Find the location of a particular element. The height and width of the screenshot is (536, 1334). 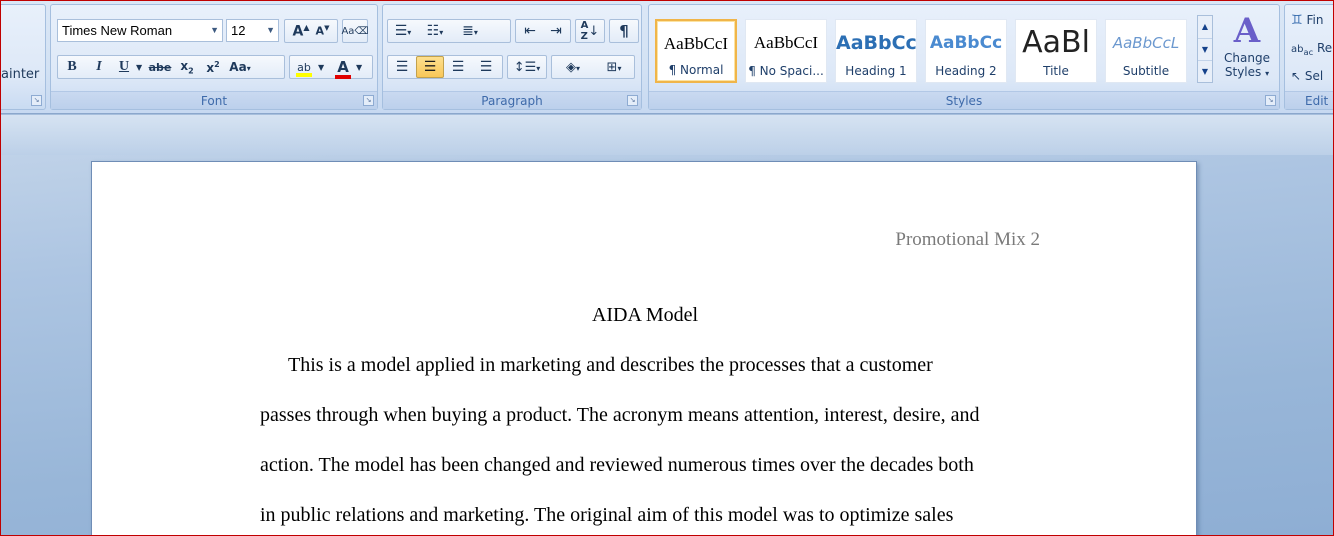

style-sample: AaBbCc is located at coordinates (966, 43).